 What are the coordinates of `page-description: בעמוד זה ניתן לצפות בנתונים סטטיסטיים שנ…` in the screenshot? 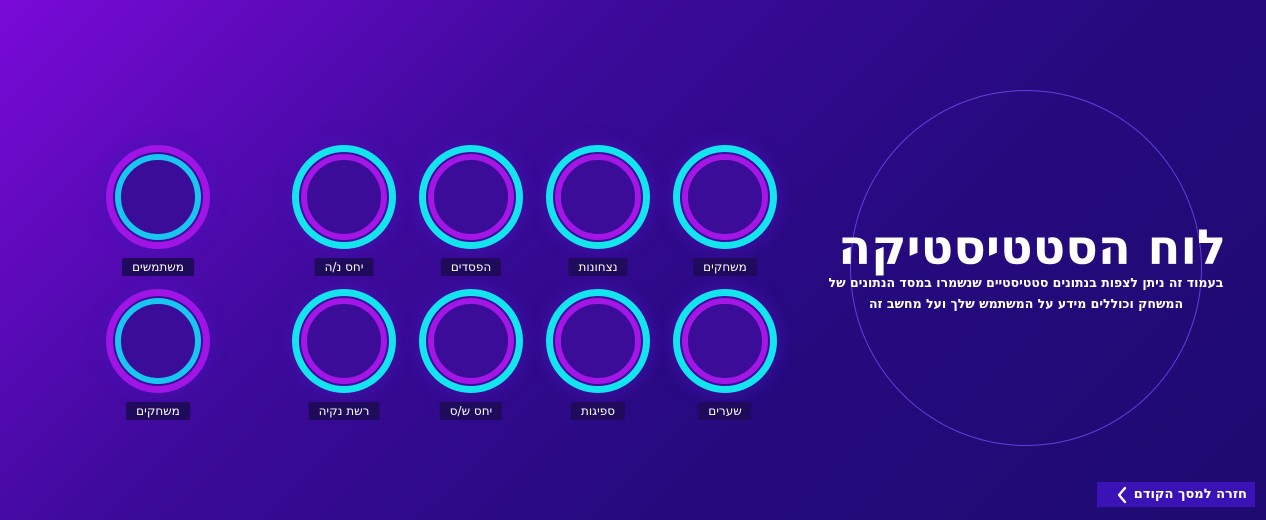 It's located at (1026, 293).